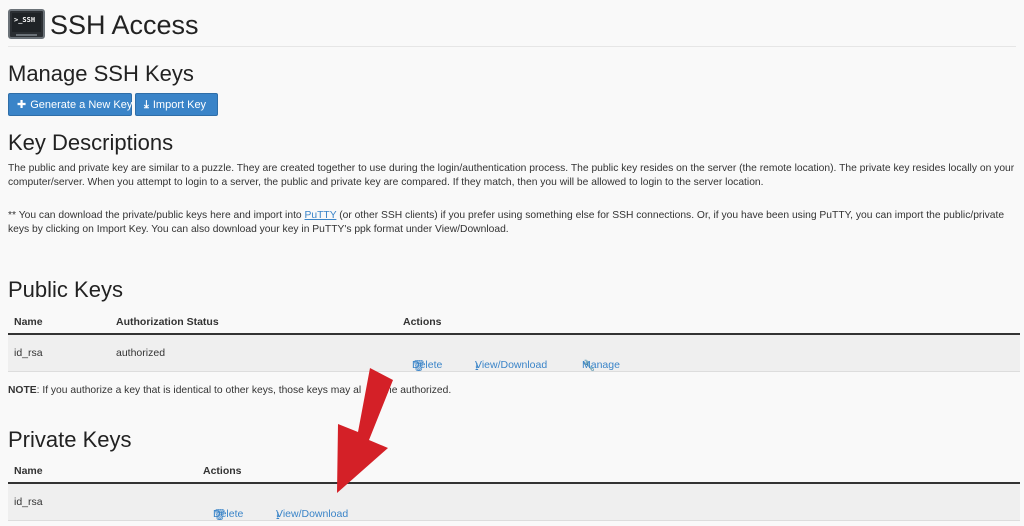 The height and width of the screenshot is (526, 1024). Describe the element at coordinates (65, 289) in the screenshot. I see `public-keys-heading: Public Keys` at that location.